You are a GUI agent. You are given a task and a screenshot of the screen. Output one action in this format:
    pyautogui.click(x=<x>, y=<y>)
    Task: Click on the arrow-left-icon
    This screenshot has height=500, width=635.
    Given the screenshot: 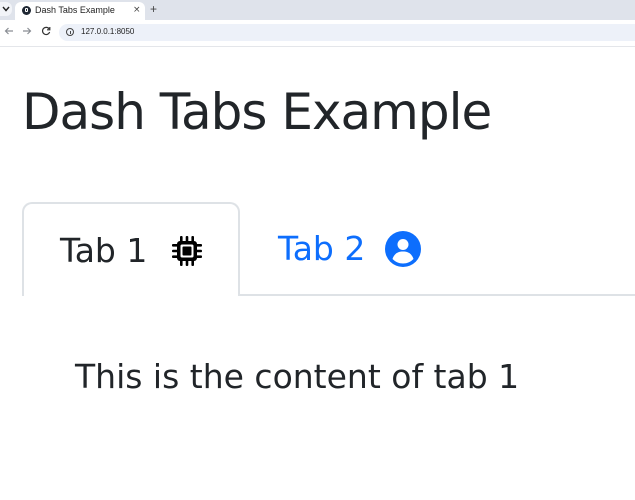 What is the action you would take?
    pyautogui.click(x=8, y=31)
    